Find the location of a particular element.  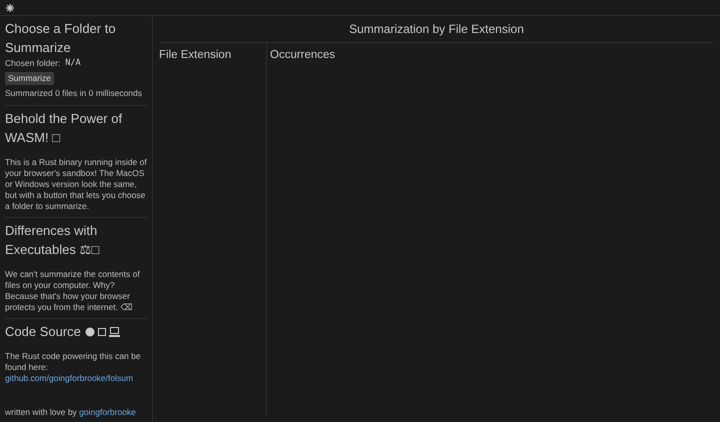

folder-value: N/A is located at coordinates (73, 63).